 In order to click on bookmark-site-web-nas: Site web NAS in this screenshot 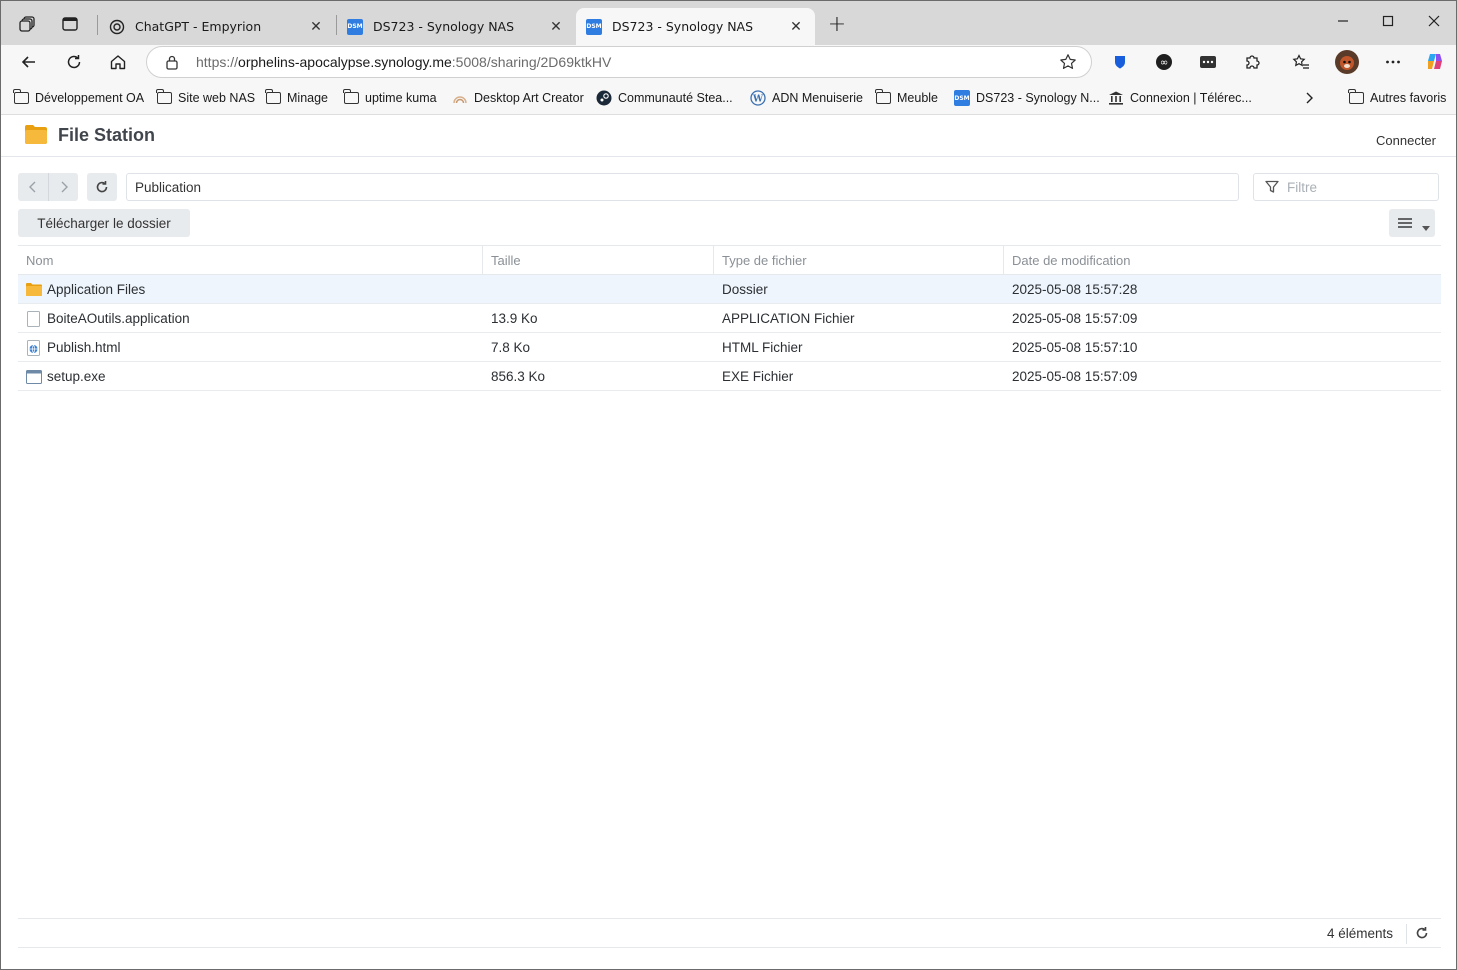, I will do `click(205, 98)`.